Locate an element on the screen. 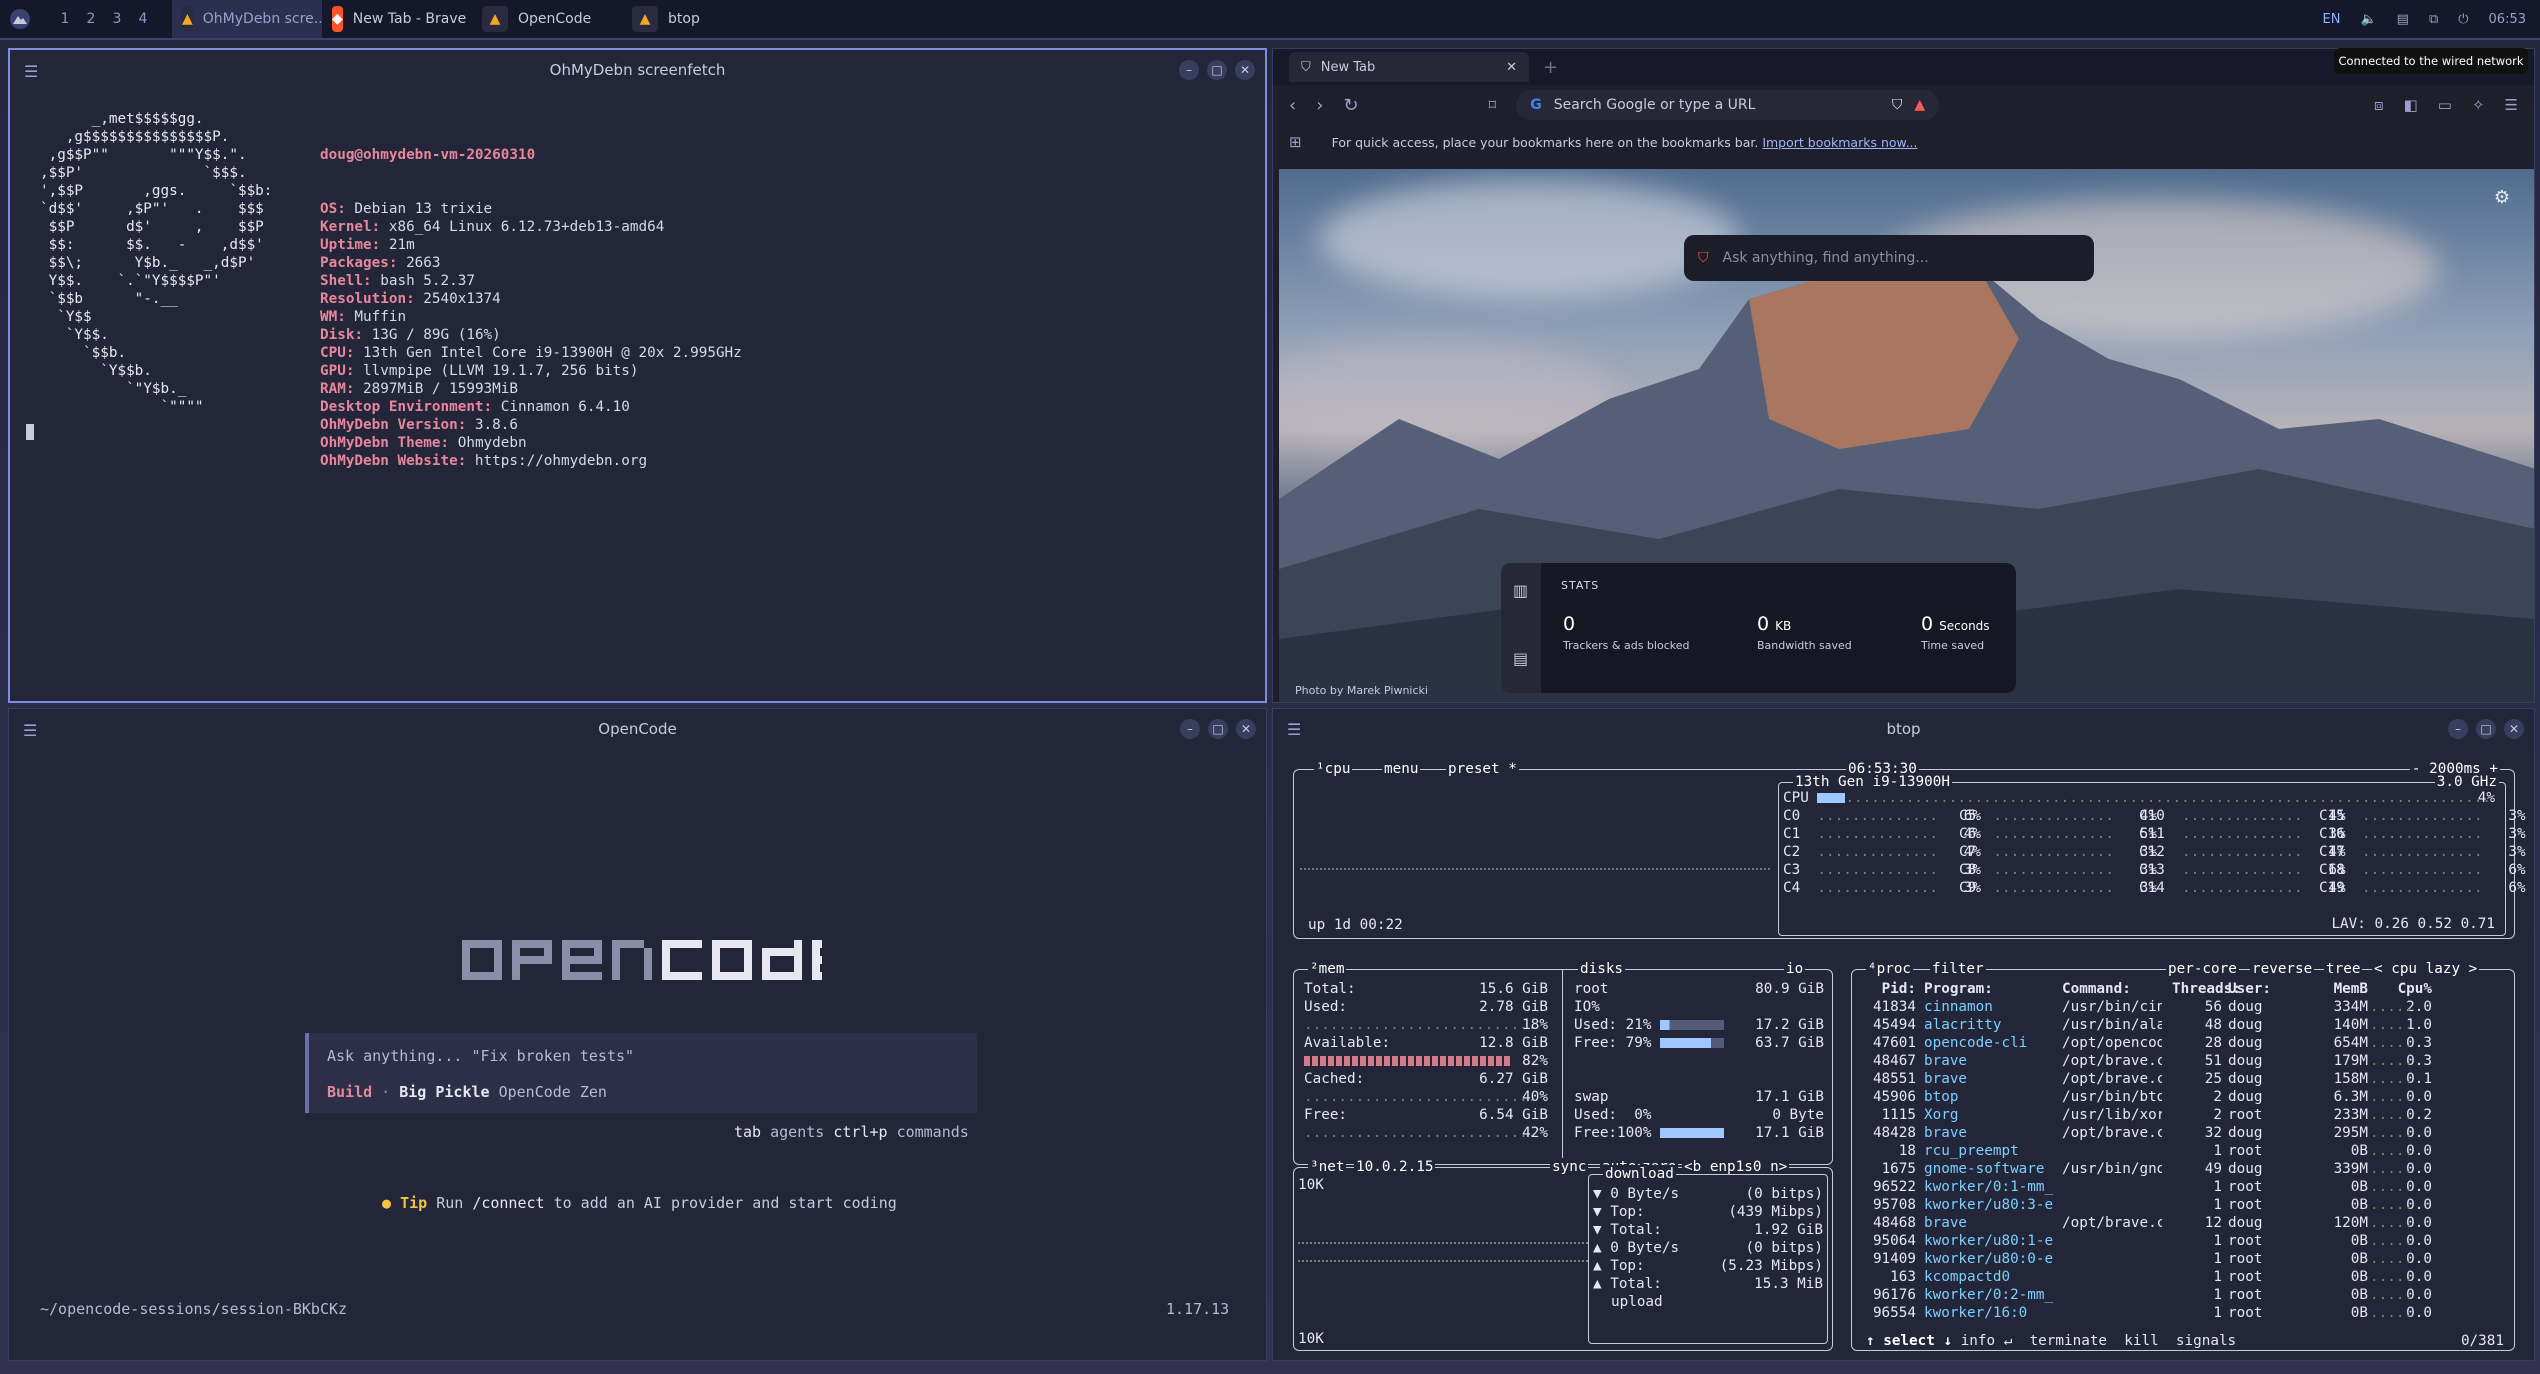  info-line: Desktop Environment: Cinnamon 6.4.10 is located at coordinates (475, 407).